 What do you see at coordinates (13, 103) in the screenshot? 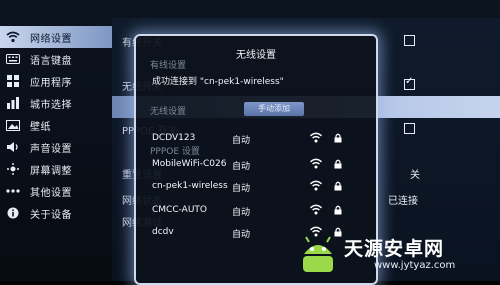
I see `bar-chart-icon` at bounding box center [13, 103].